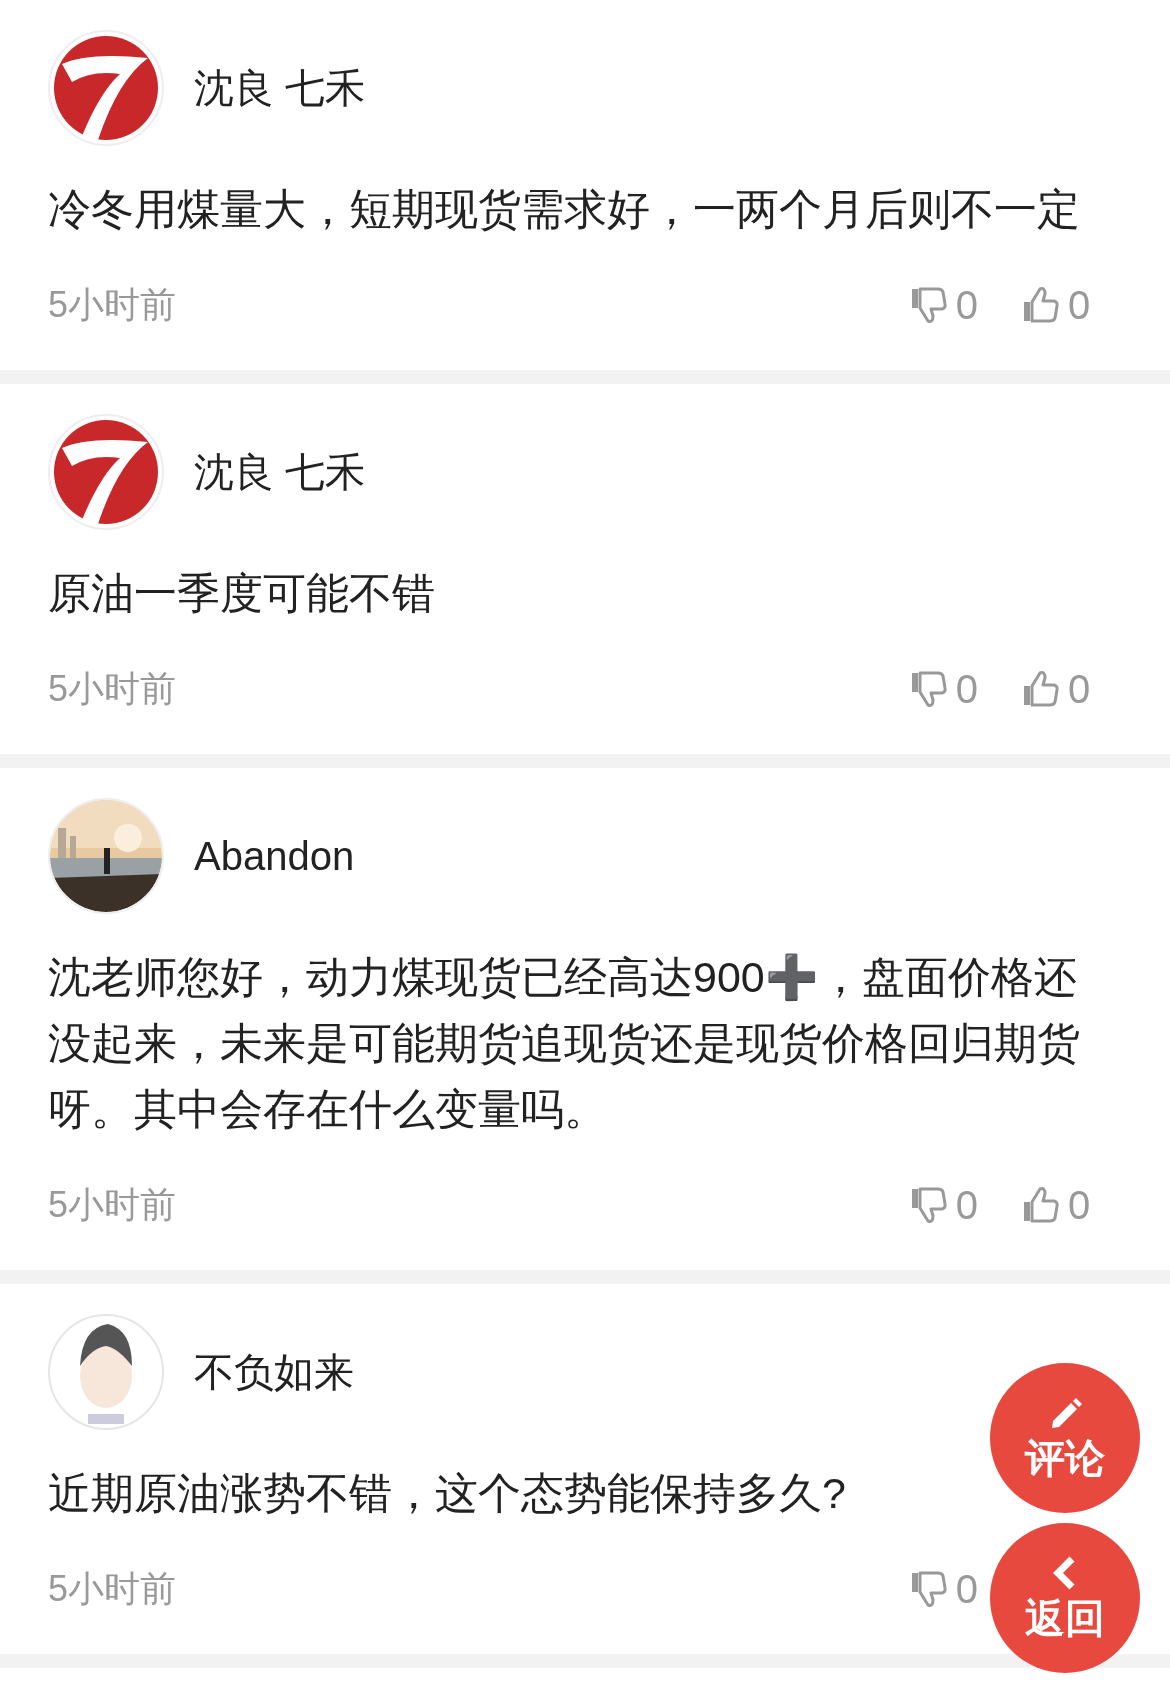  Describe the element at coordinates (274, 856) in the screenshot. I see `user-name: Abandon` at that location.